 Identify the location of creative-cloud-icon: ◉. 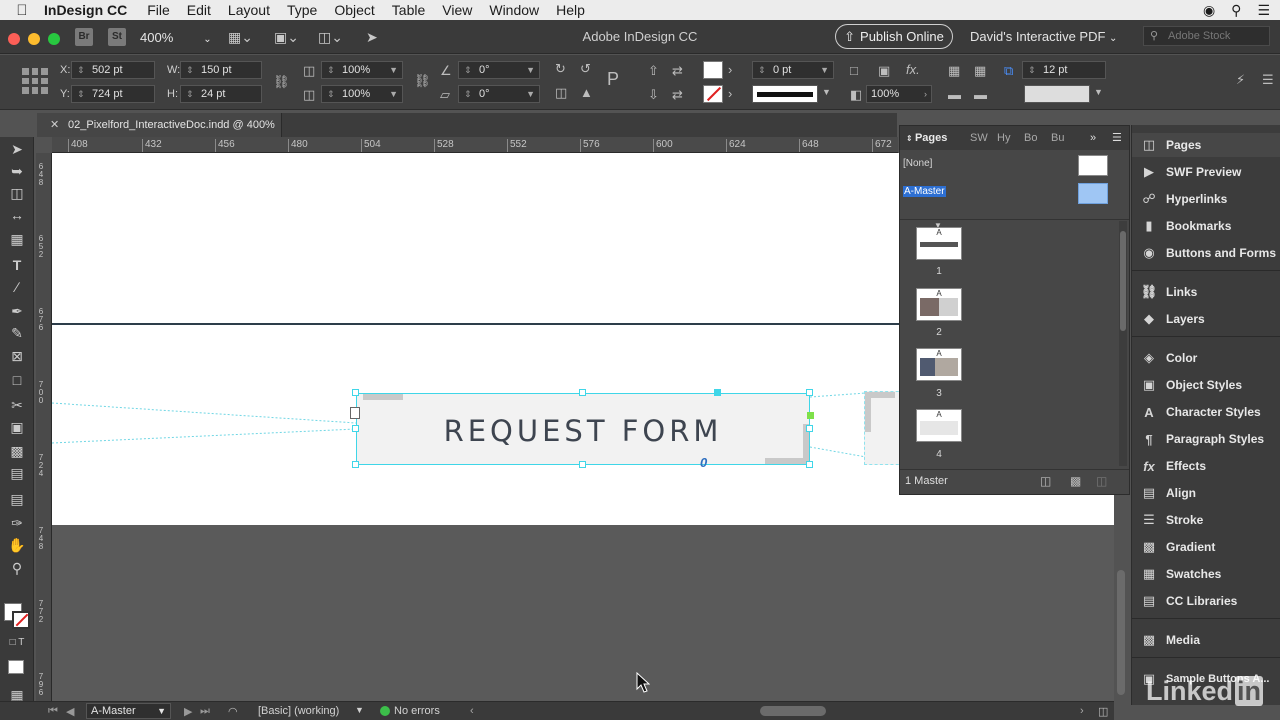
(1209, 10).